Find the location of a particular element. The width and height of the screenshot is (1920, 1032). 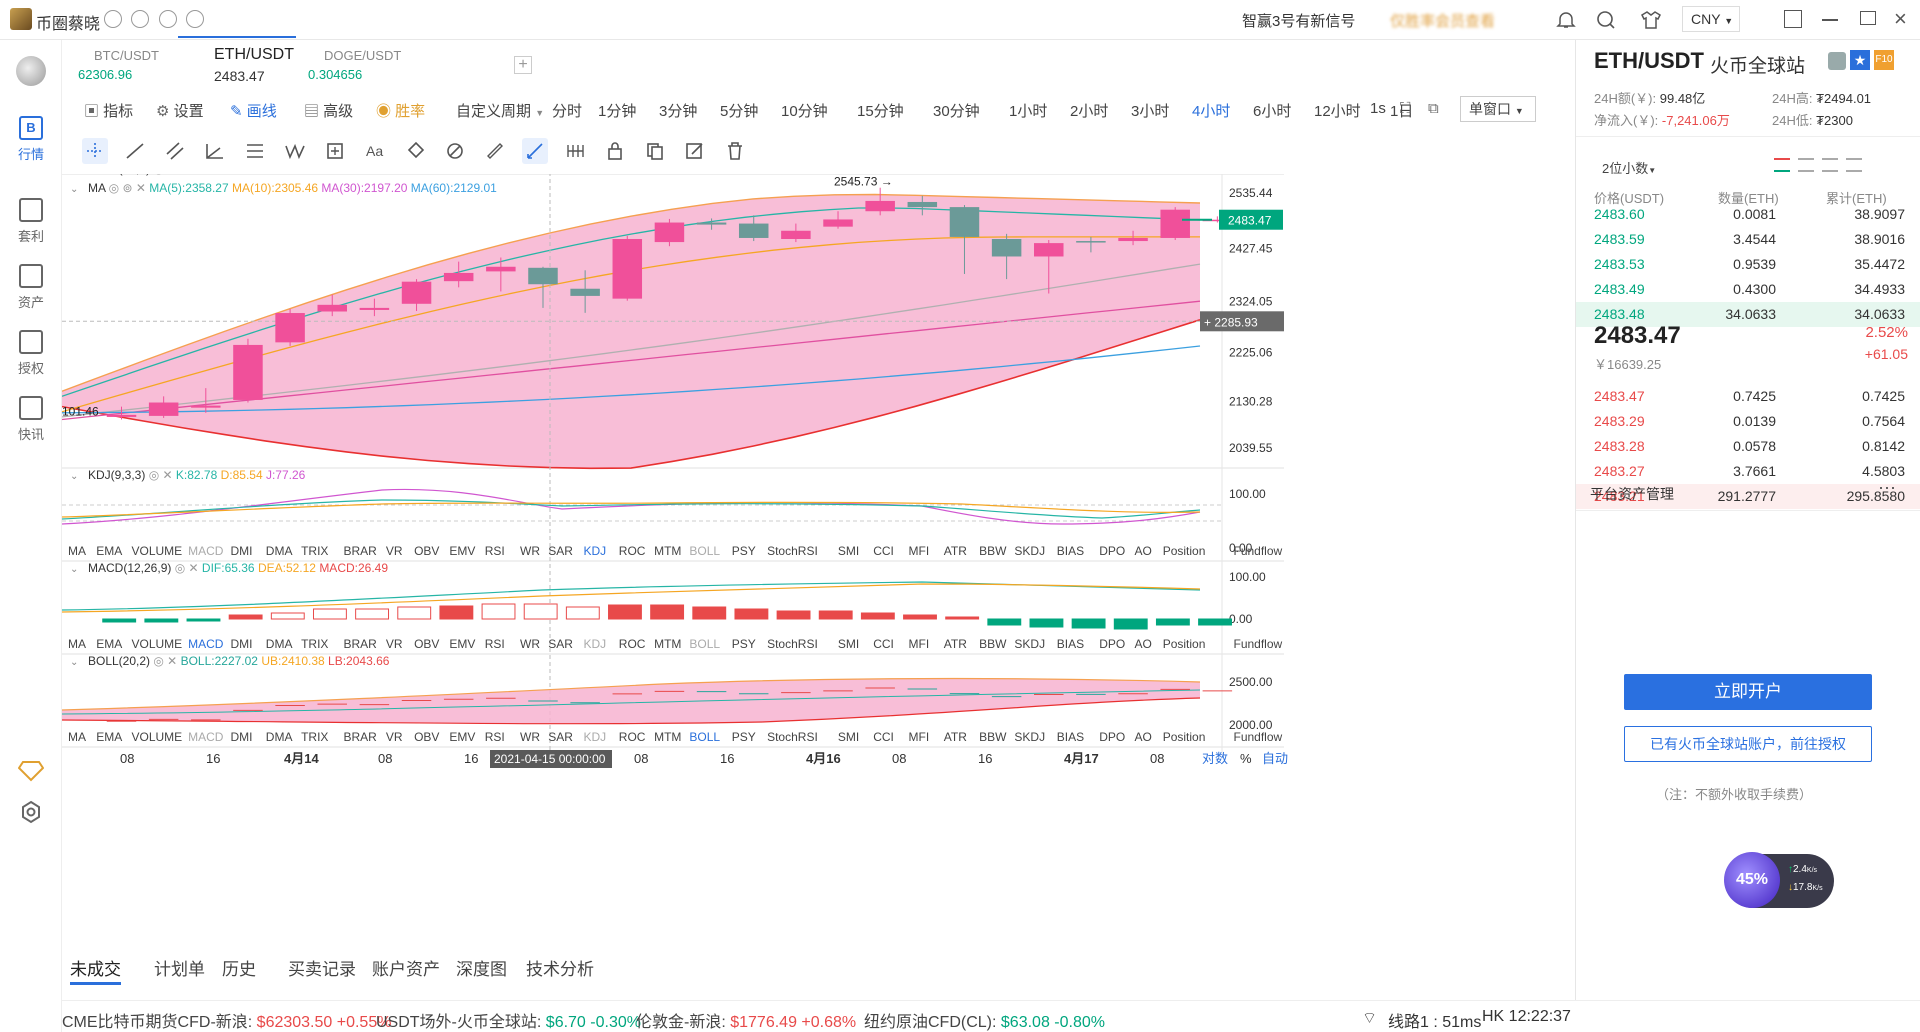

lock-tool-icon is located at coordinates (615, 151).